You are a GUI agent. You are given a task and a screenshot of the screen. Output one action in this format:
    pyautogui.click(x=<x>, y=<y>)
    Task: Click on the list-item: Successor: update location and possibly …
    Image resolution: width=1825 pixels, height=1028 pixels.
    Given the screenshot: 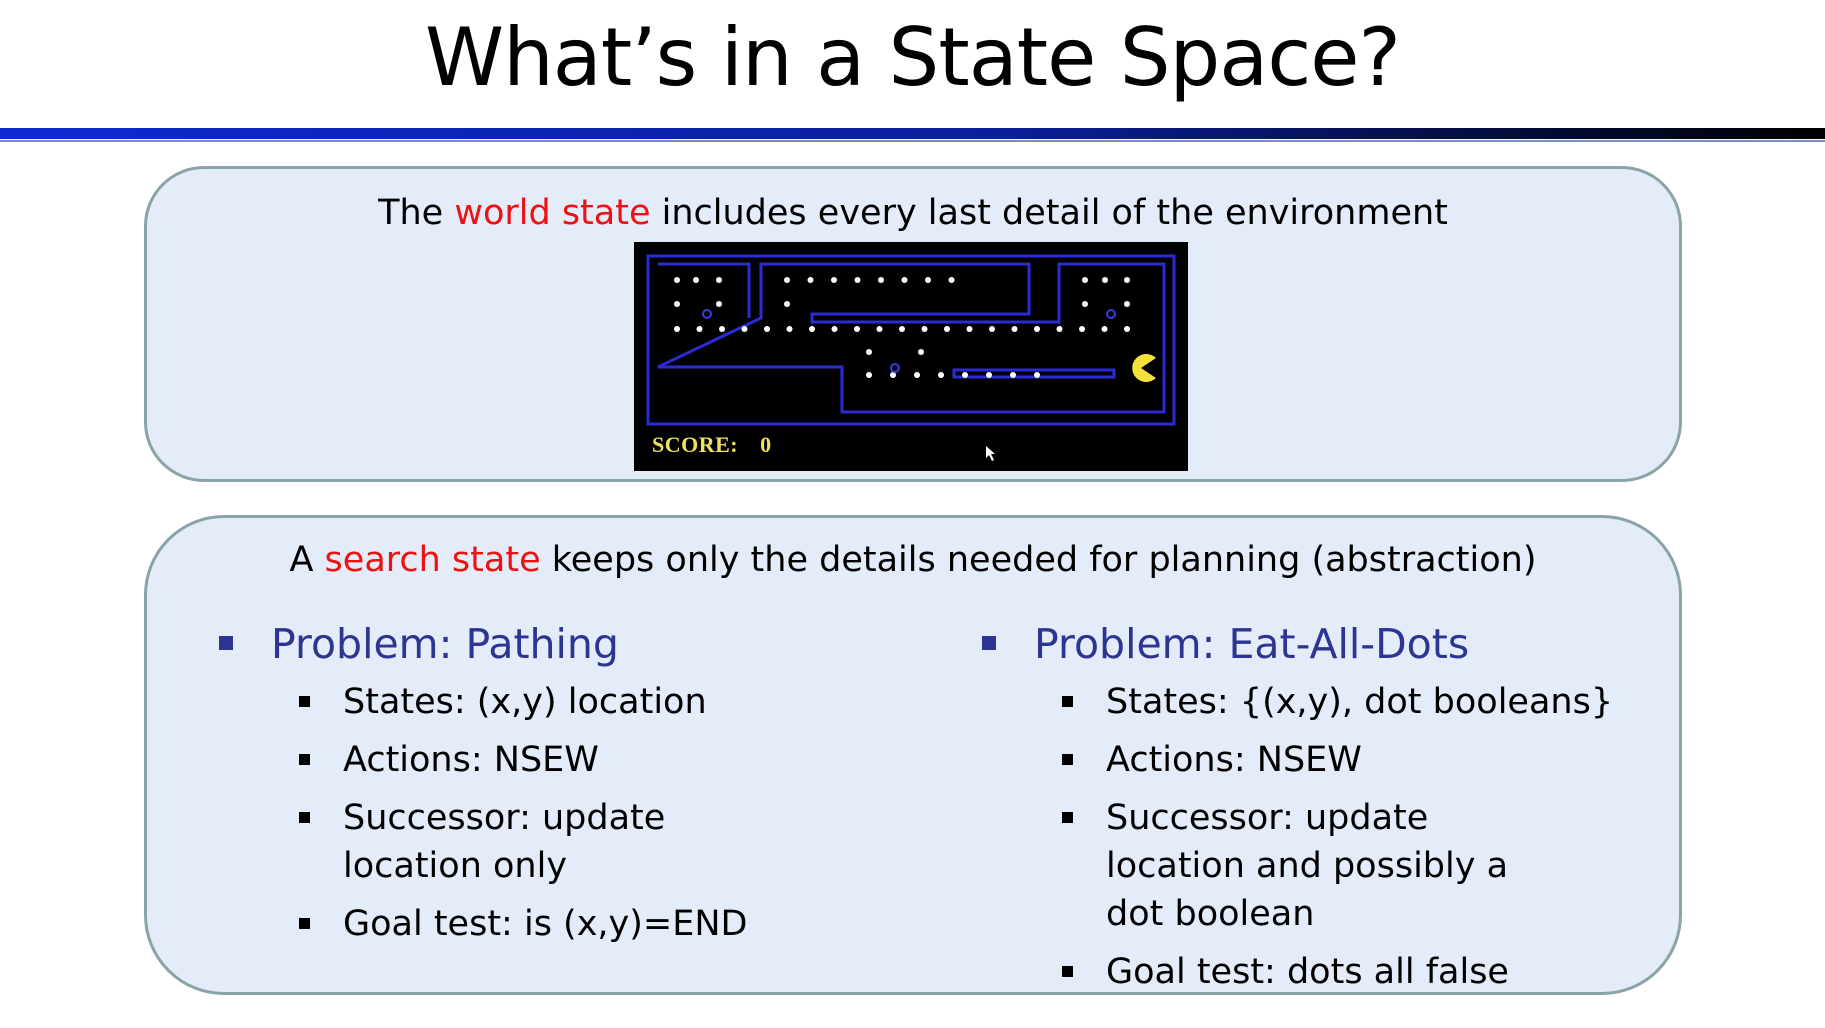 What is the action you would take?
    pyautogui.click(x=1304, y=866)
    